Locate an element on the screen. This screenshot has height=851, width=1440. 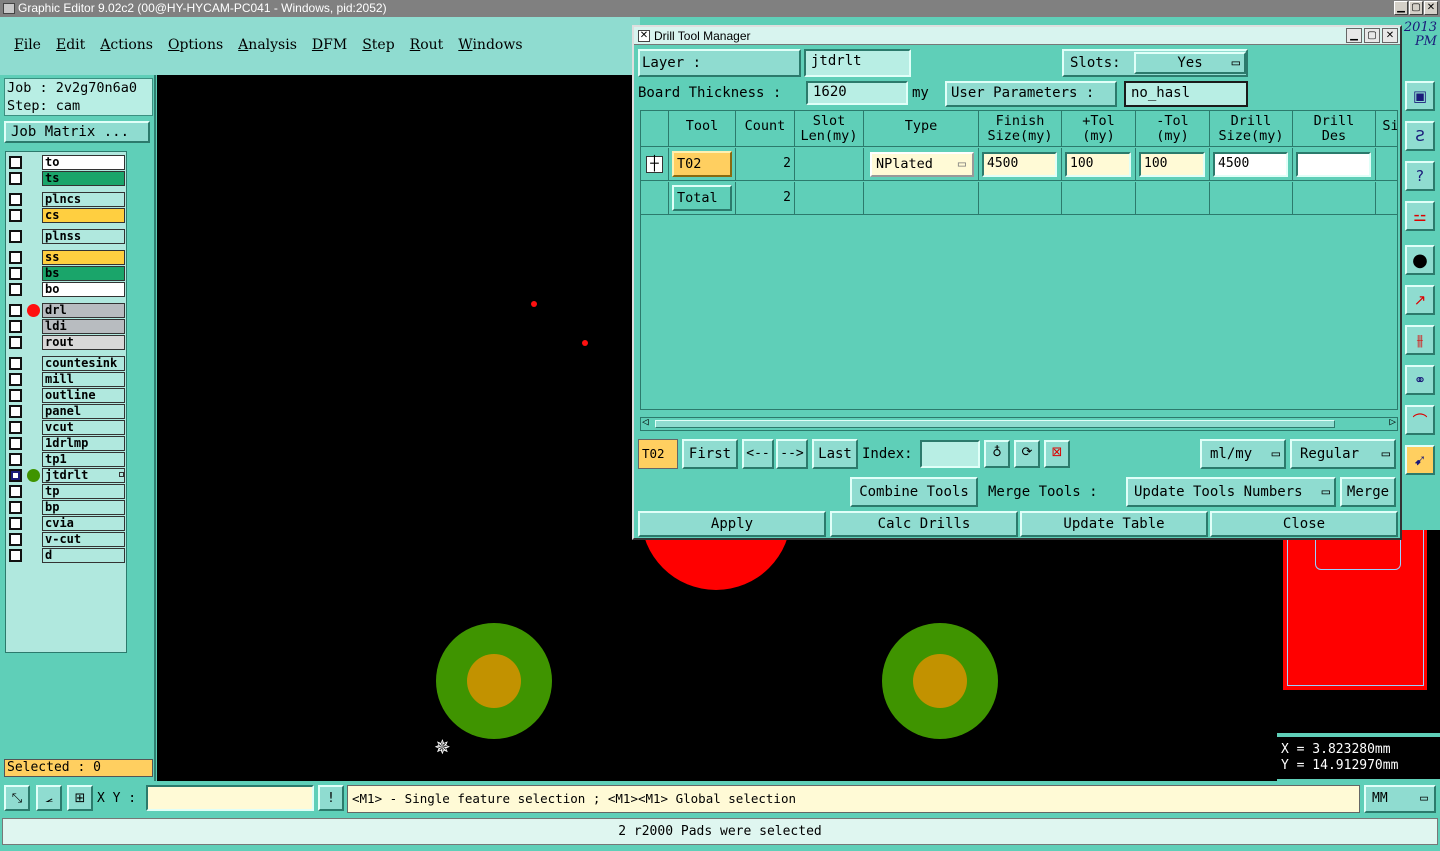
layer-name: v-cut is located at coordinates (83, 539).